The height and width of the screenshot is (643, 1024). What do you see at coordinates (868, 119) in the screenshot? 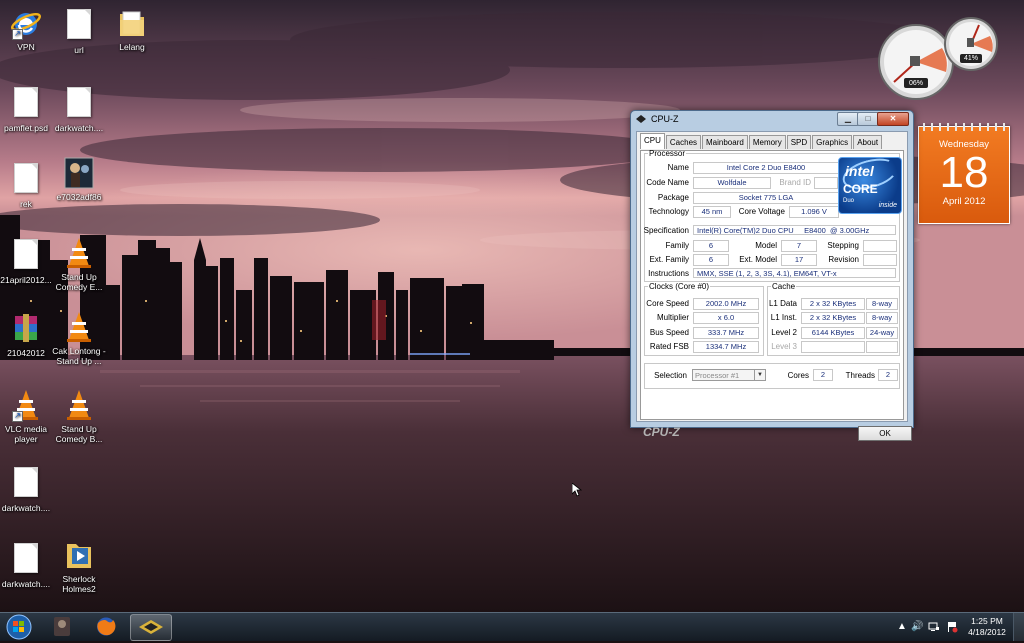
I see `maximize-button: □` at bounding box center [868, 119].